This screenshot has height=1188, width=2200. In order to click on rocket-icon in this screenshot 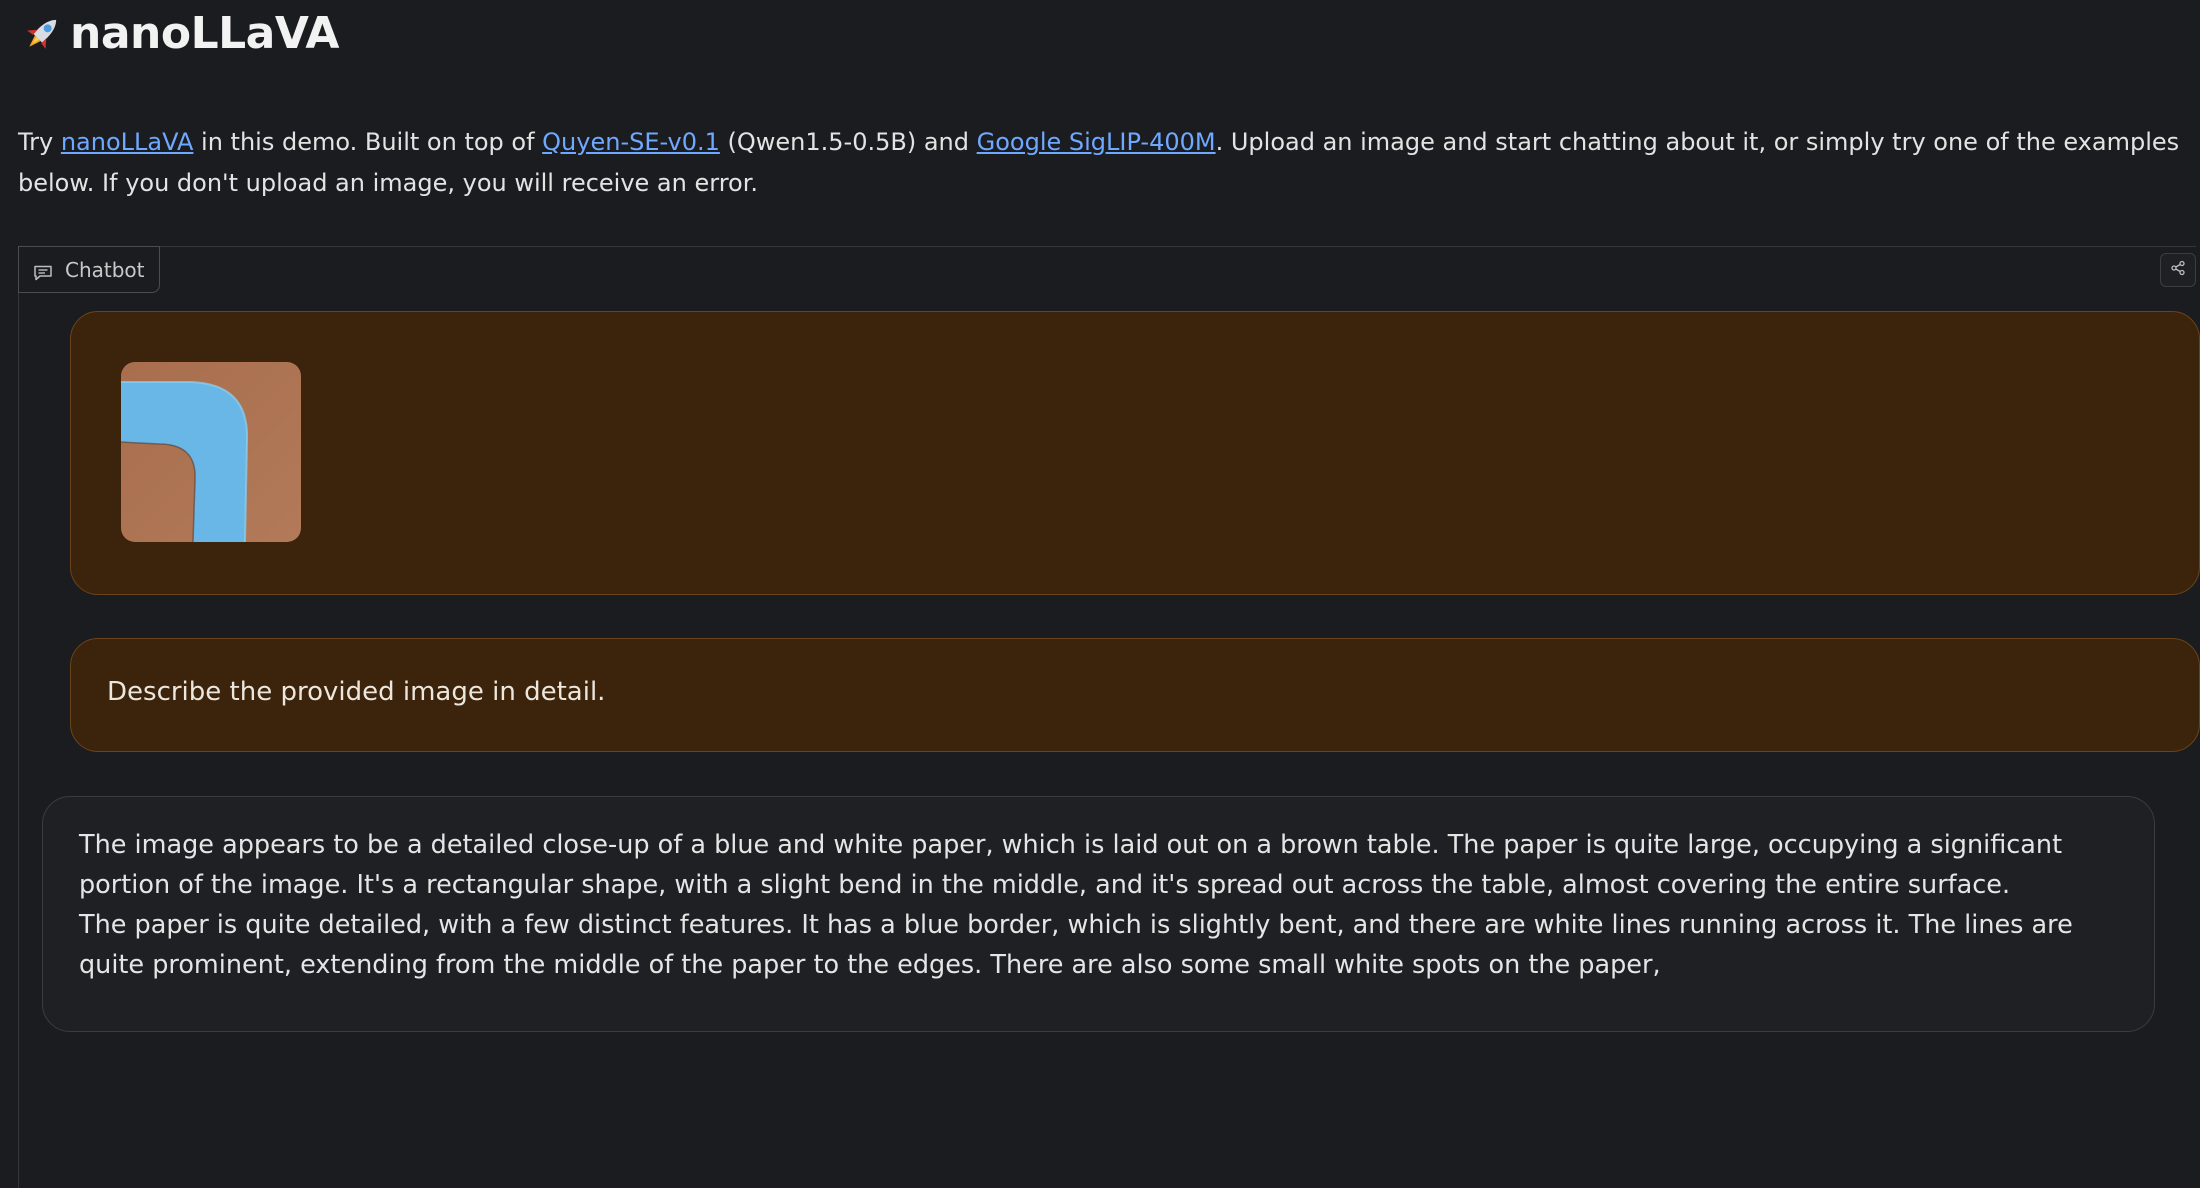, I will do `click(42, 34)`.